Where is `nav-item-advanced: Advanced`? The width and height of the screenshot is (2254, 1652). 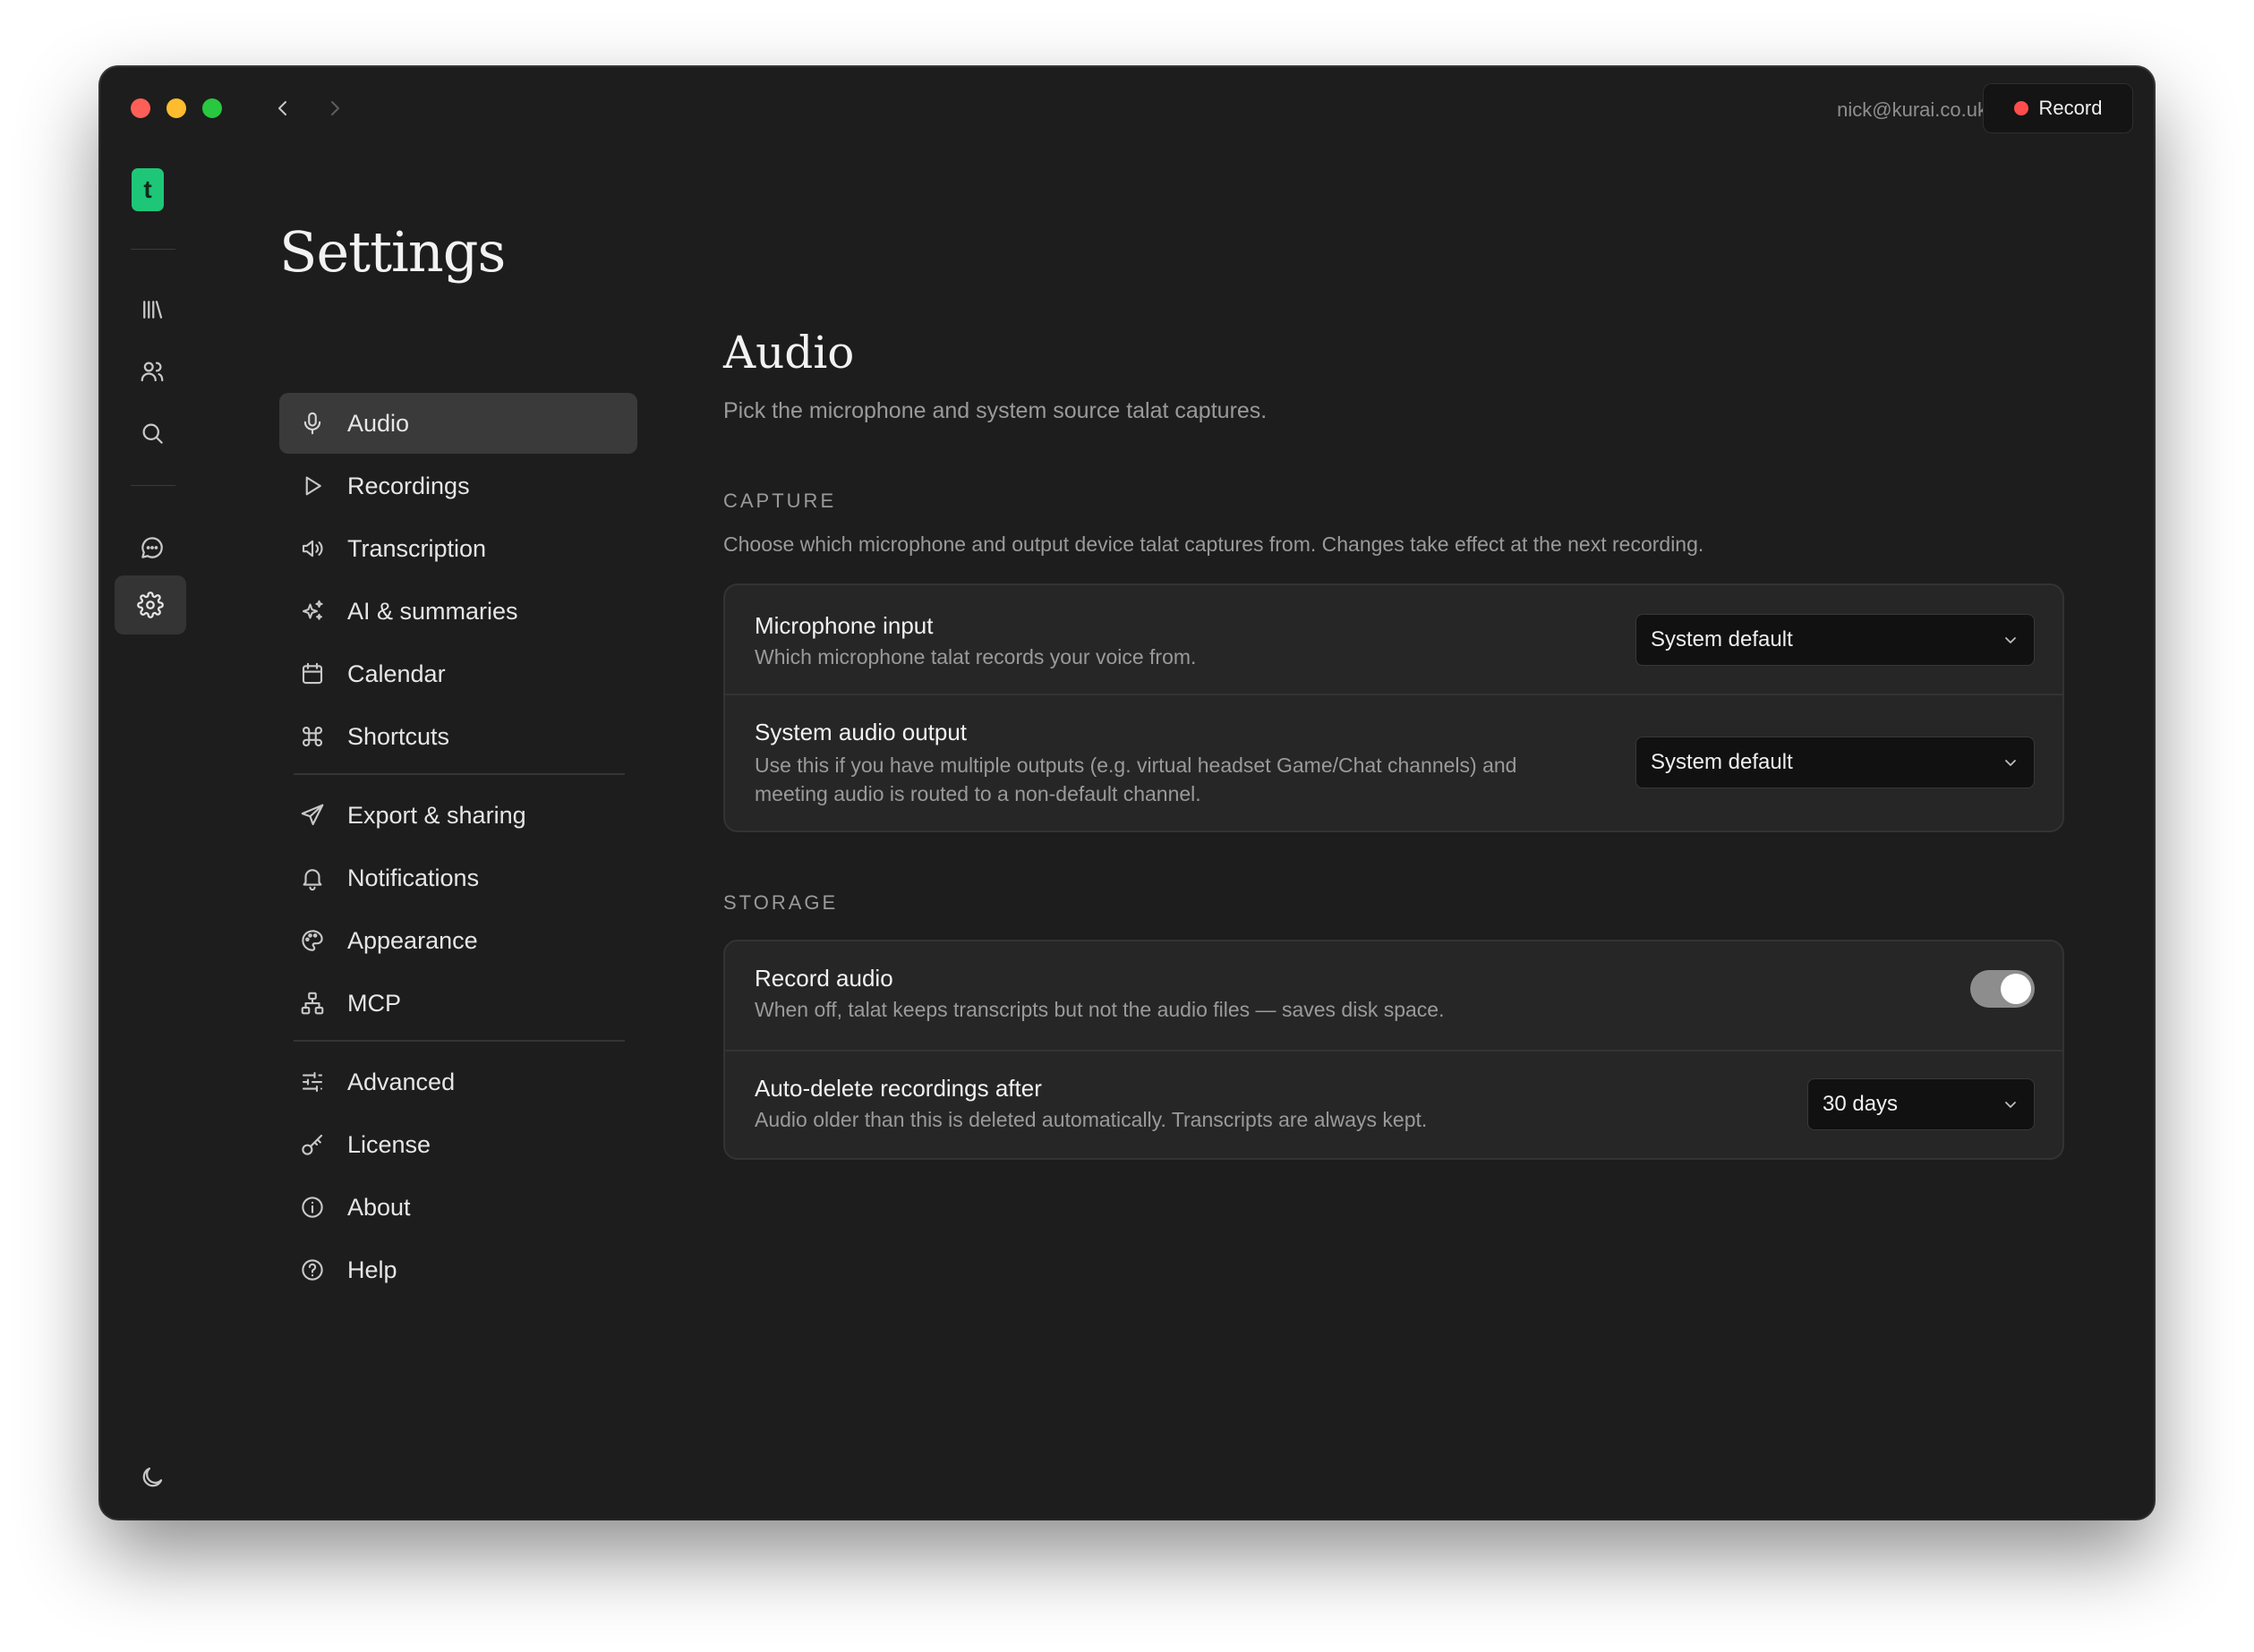
nav-item-advanced: Advanced is located at coordinates (458, 1082).